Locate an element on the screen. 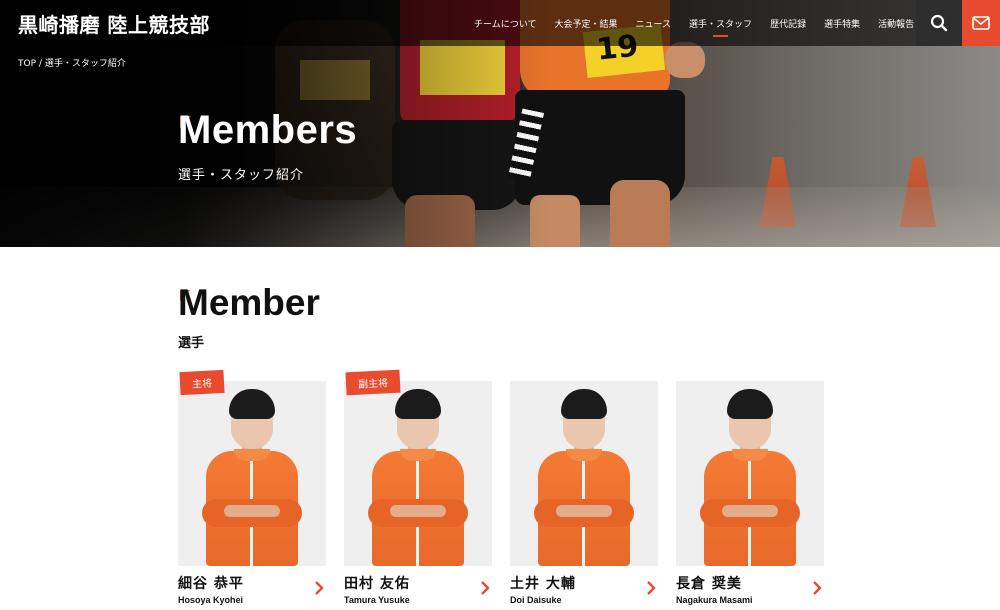  member-name-en: Tamura Yusuke is located at coordinates (377, 600).